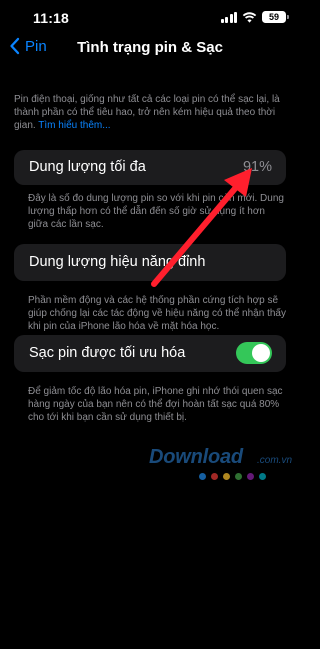 This screenshot has width=320, height=649. I want to click on watermark-logo: Download .com.vn, so click(221, 465).